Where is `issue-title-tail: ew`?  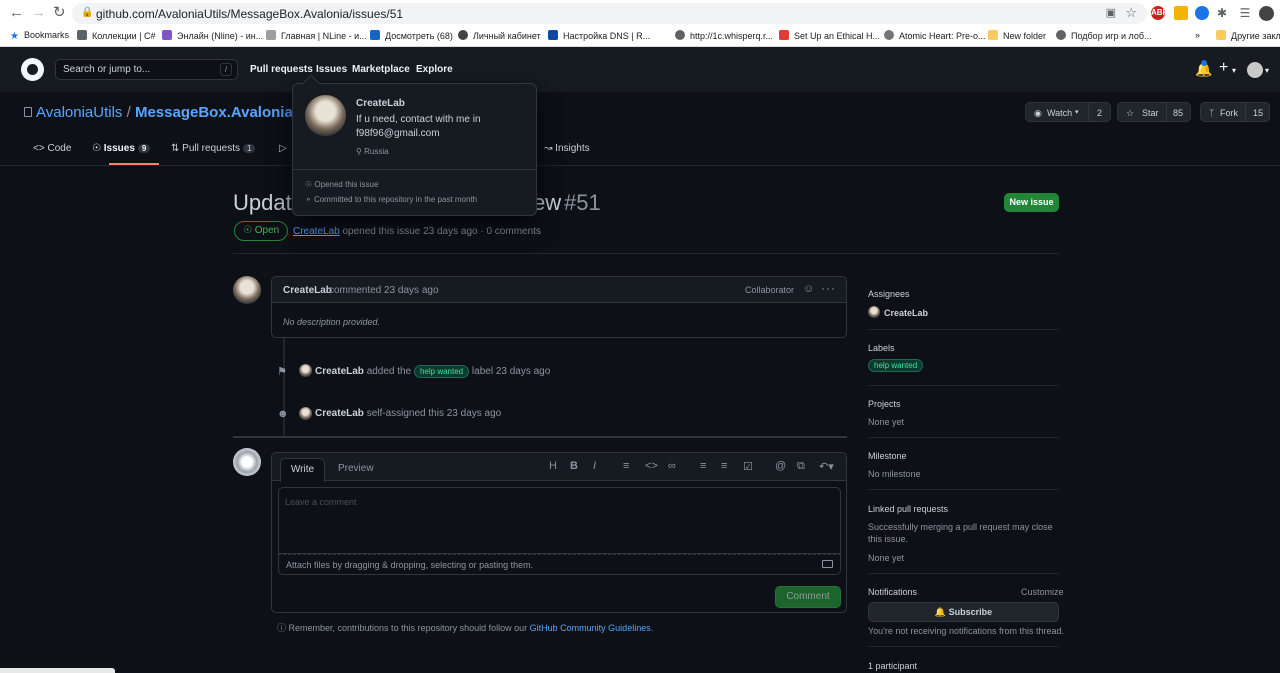 issue-title-tail: ew is located at coordinates (547, 202).